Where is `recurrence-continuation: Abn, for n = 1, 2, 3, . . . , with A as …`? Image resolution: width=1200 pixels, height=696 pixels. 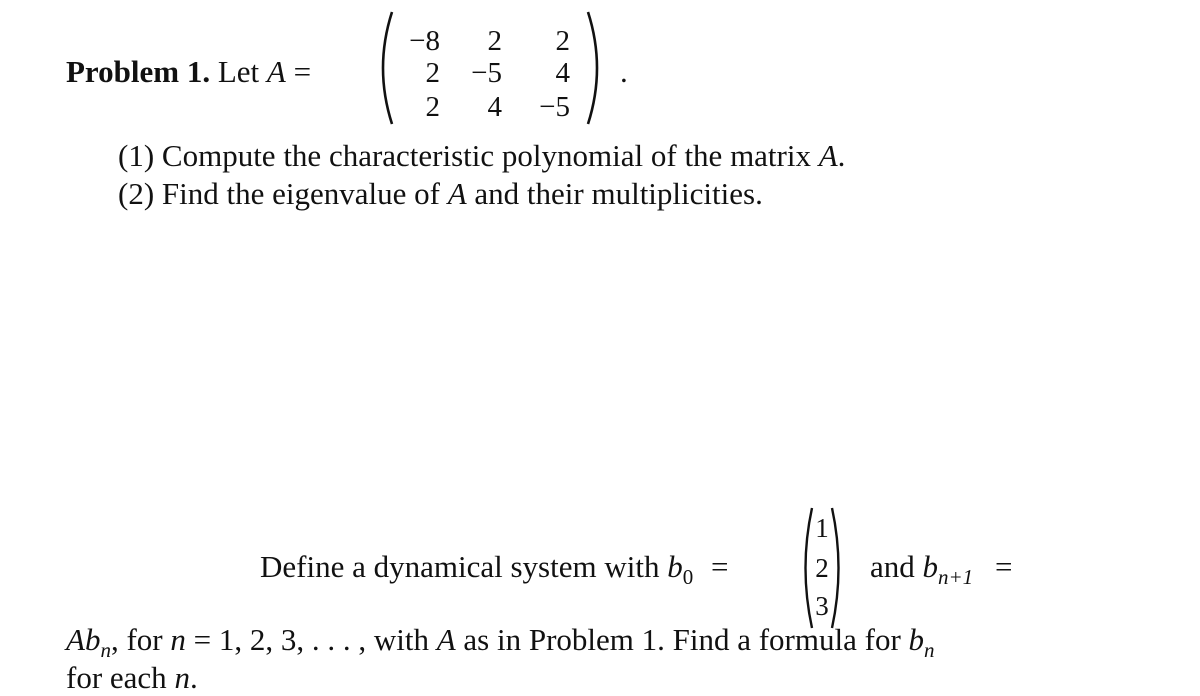
recurrence-continuation: Abn, for n = 1, 2, 3, . . . , with A as … is located at coordinates (500, 642).